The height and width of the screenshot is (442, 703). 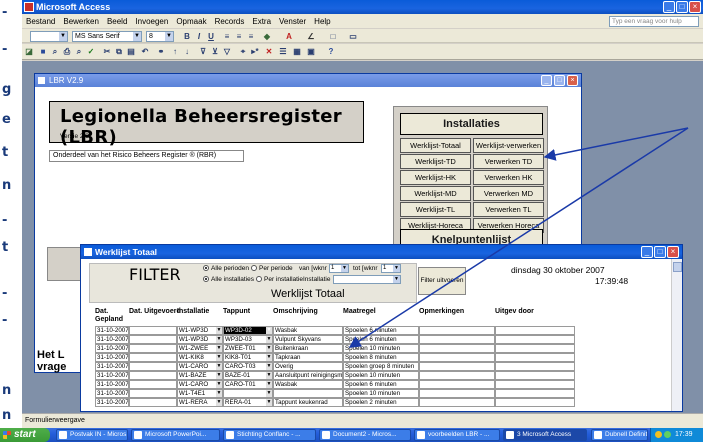 What do you see at coordinates (658, 434) in the screenshot?
I see `tray-shield-icon` at bounding box center [658, 434].